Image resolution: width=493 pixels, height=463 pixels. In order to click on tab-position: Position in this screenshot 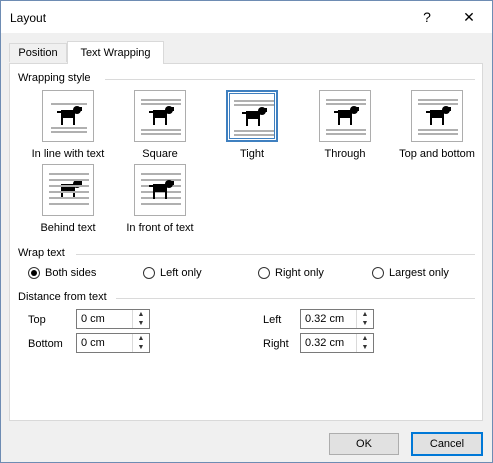, I will do `click(38, 52)`.